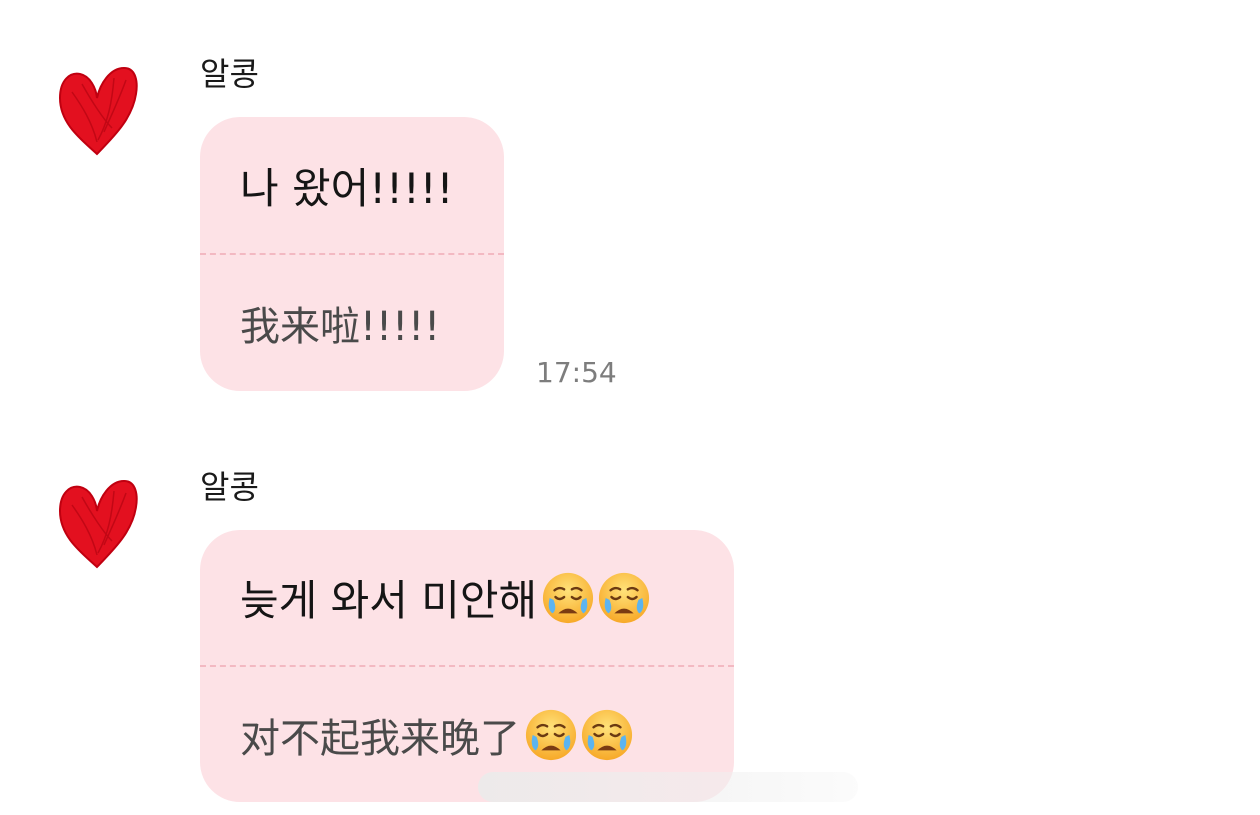 Image resolution: width=1260 pixels, height=815 pixels. I want to click on message-original-text: 나 왔어!!!!!, so click(352, 185).